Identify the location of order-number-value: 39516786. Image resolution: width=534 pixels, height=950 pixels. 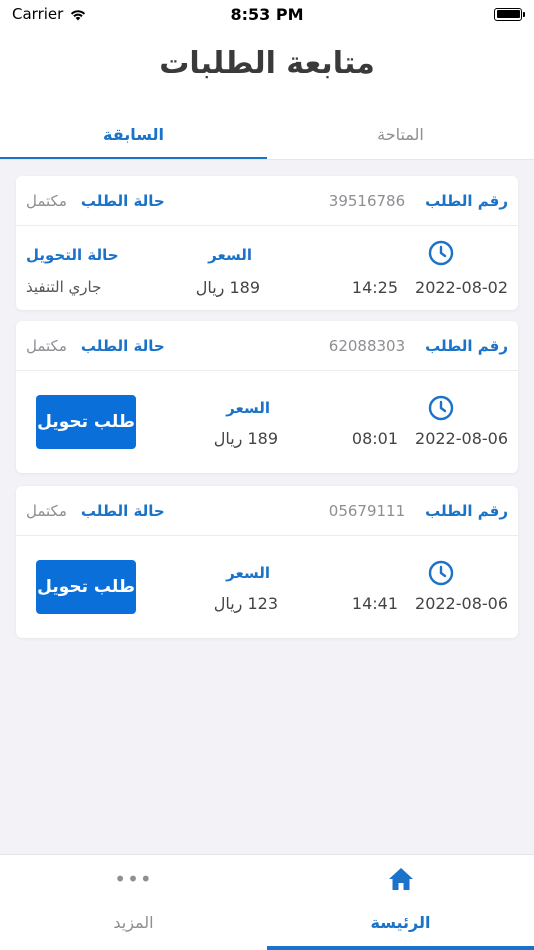
(367, 200).